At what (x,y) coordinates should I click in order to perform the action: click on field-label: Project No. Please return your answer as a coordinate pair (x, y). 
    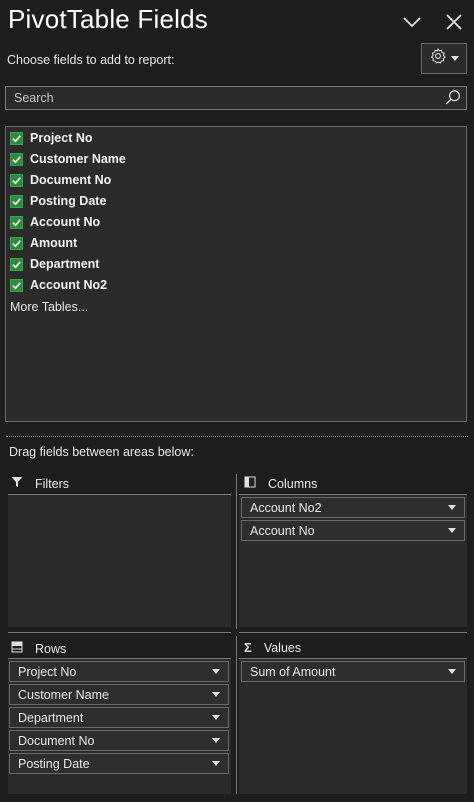
    Looking at the image, I should click on (61, 138).